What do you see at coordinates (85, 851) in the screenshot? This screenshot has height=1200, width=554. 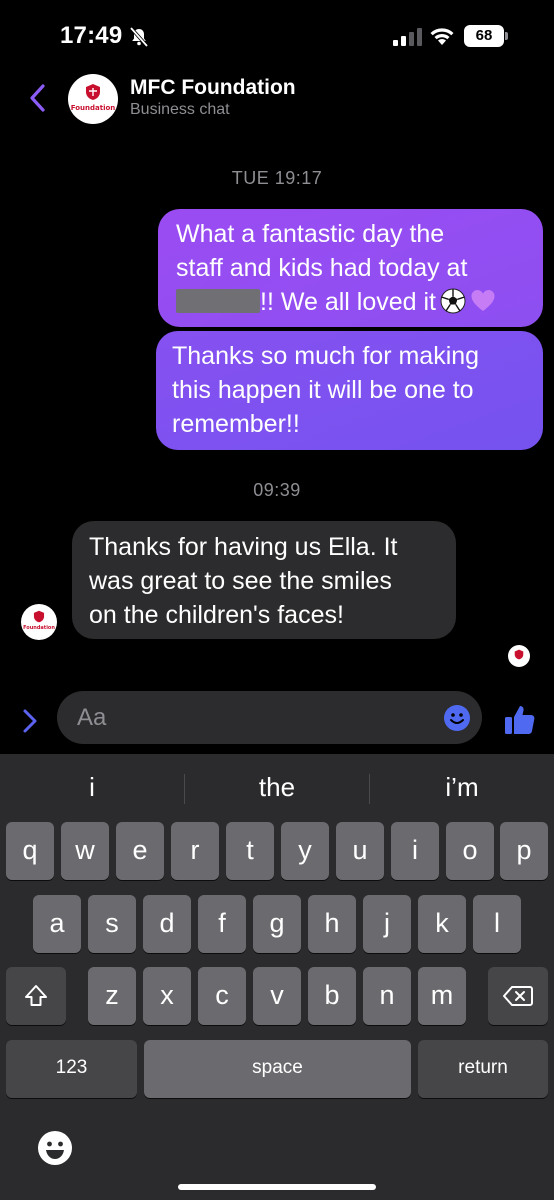 I see `key-w: w` at bounding box center [85, 851].